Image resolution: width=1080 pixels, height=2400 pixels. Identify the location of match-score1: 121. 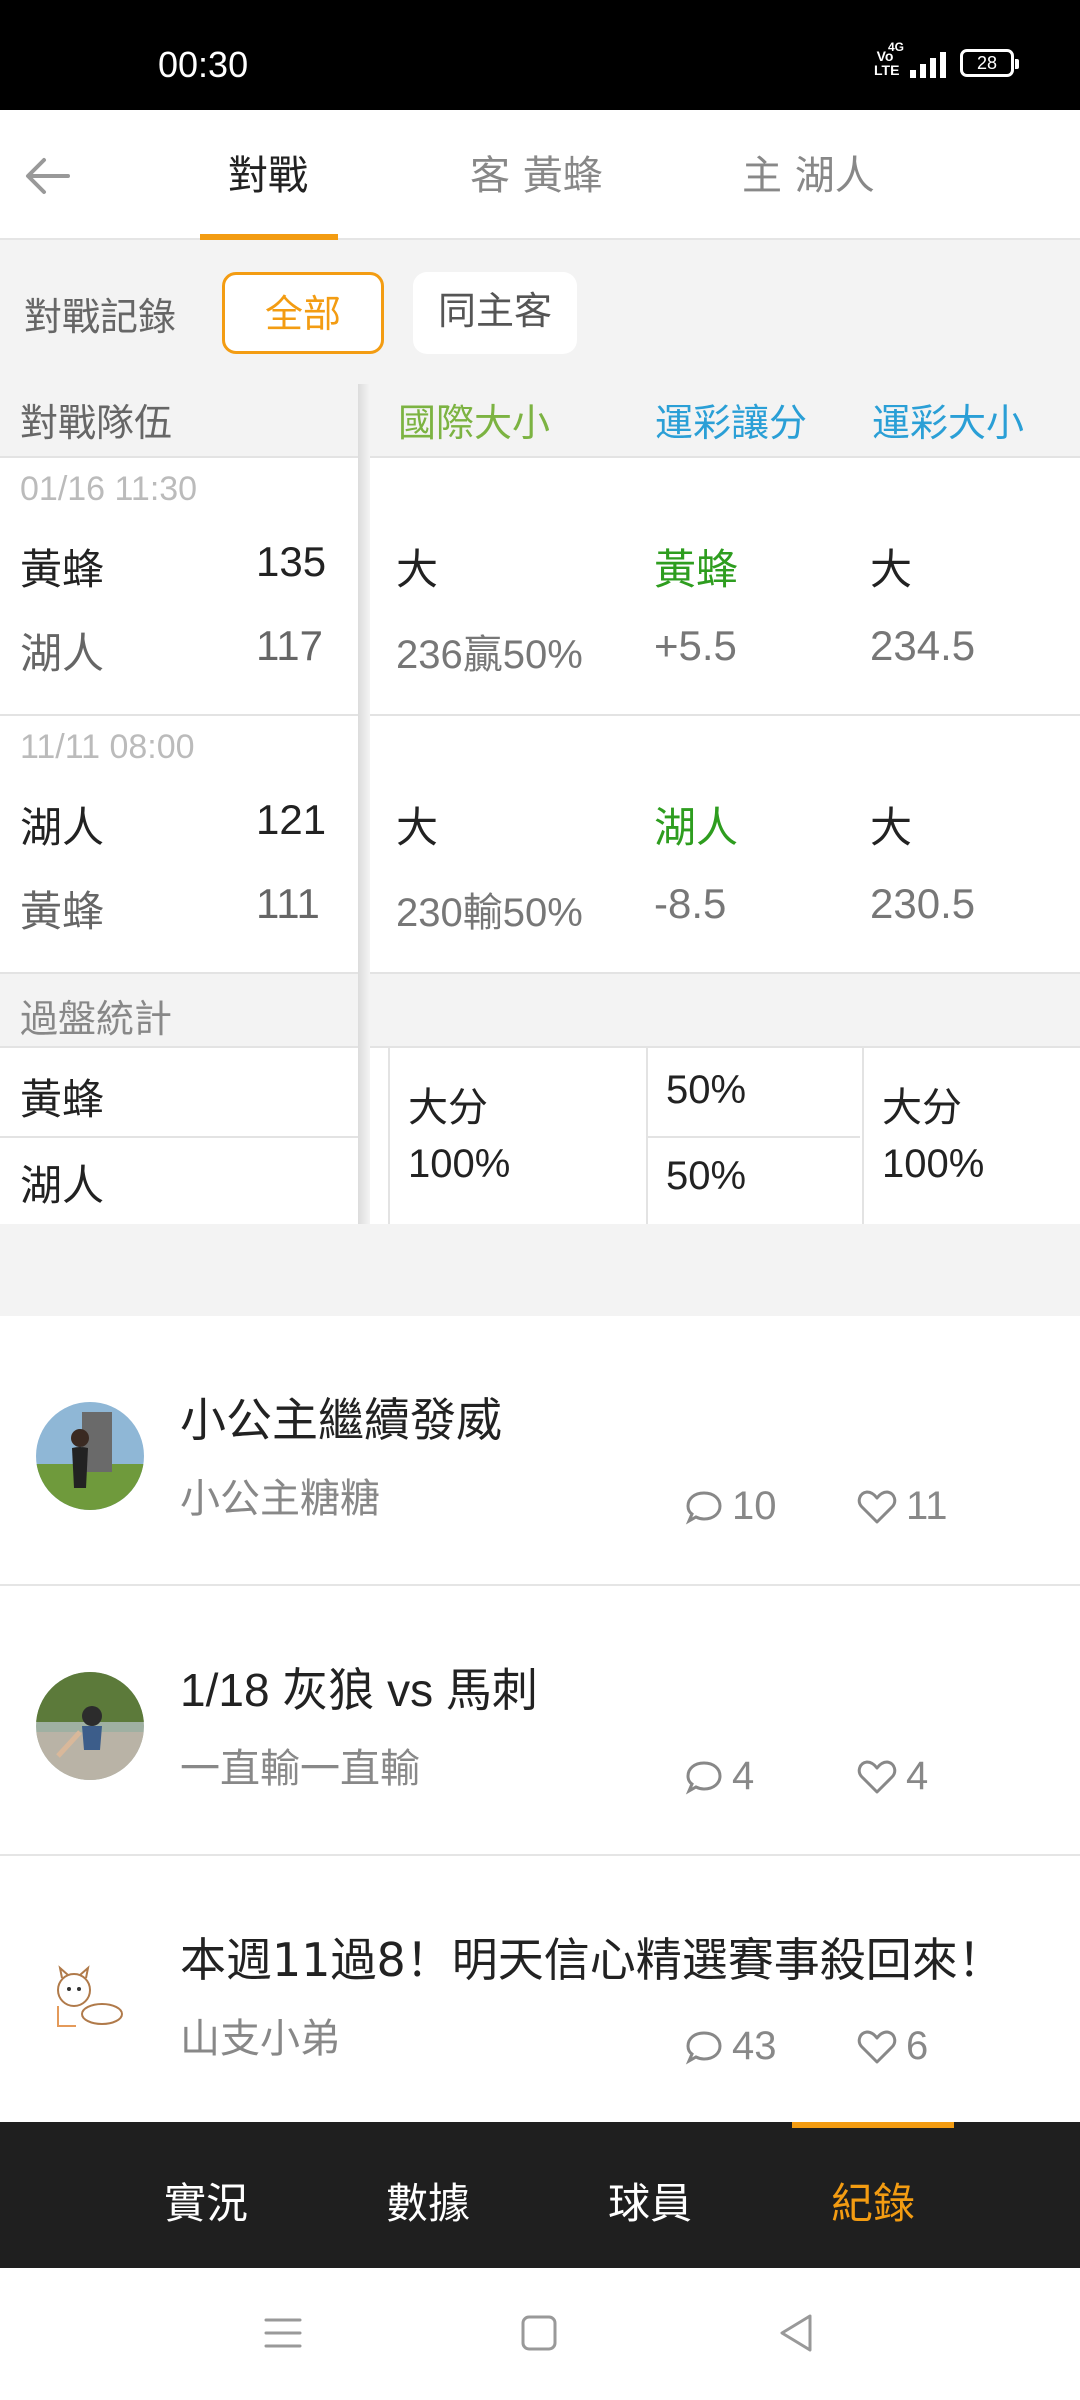
(291, 819).